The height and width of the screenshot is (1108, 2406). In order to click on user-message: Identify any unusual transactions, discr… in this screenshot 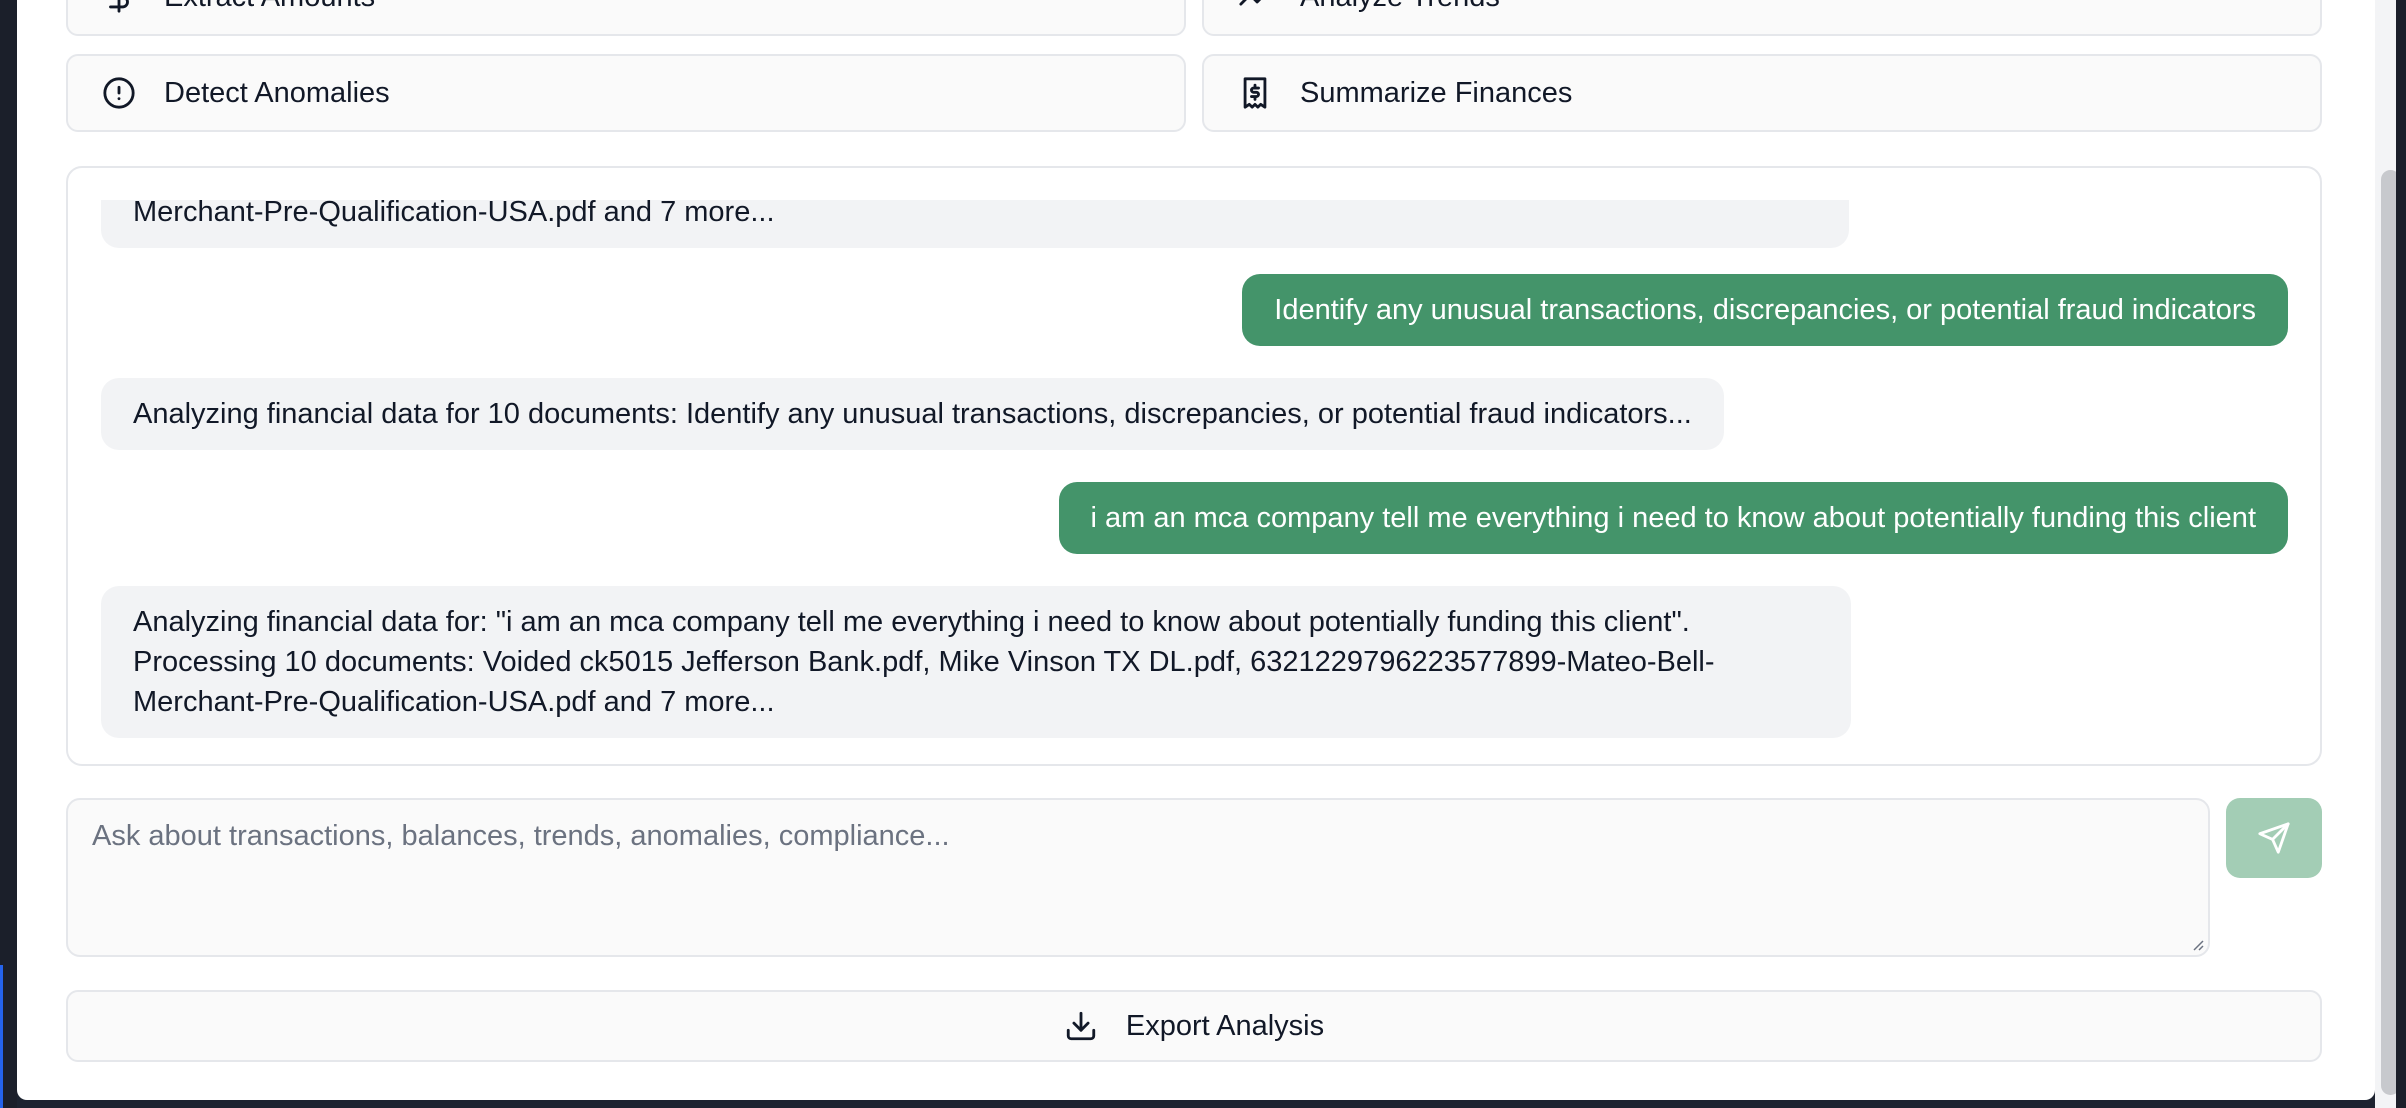, I will do `click(1765, 310)`.